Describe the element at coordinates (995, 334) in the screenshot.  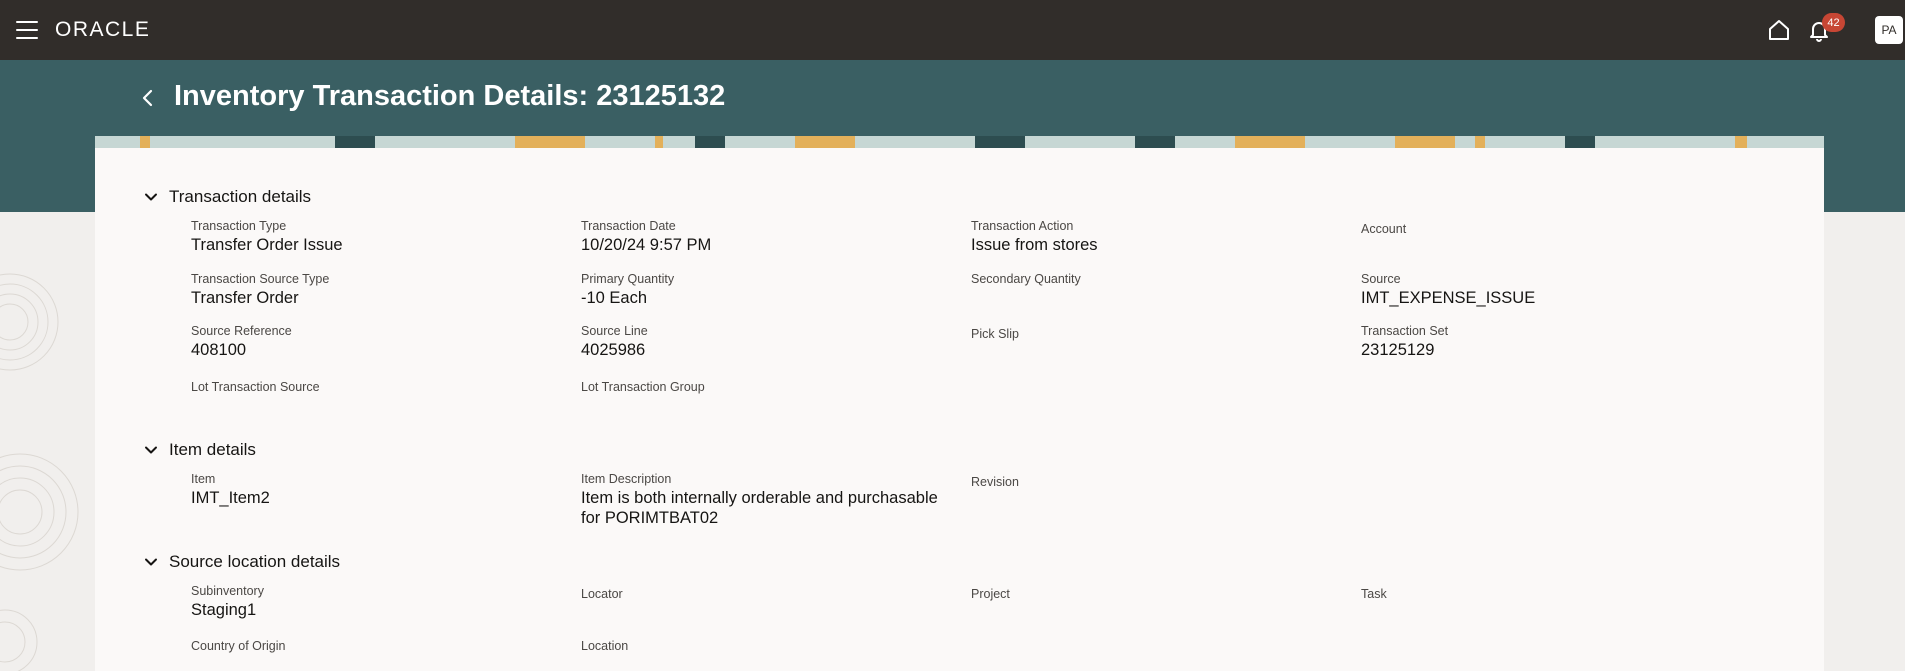
I see `field-label: Pick Slip` at that location.